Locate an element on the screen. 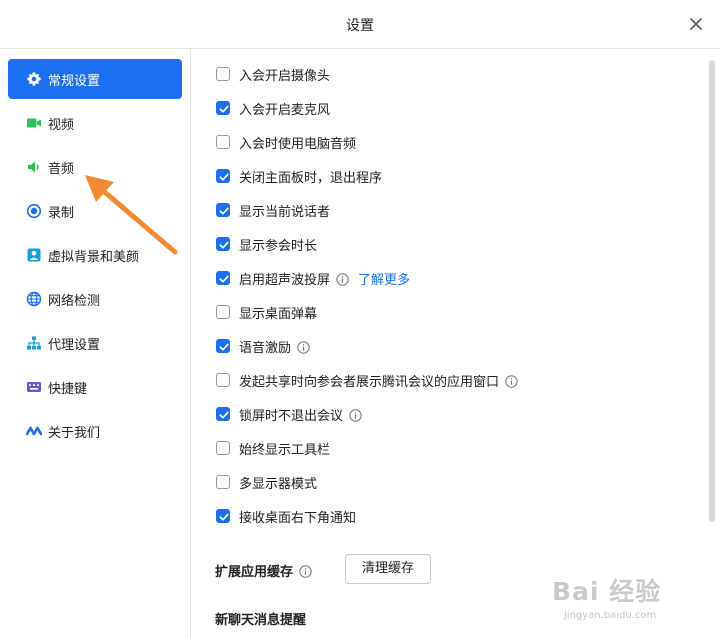 The width and height of the screenshot is (720, 637). record-icon is located at coordinates (34, 211).